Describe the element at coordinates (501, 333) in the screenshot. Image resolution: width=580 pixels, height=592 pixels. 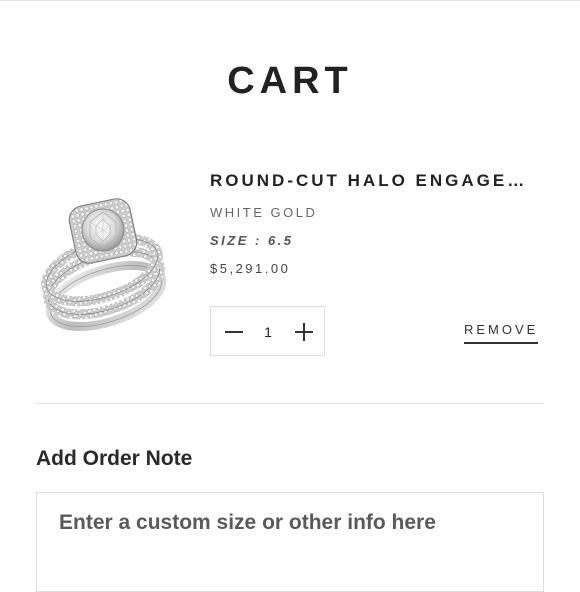
I see `remove-button: REMOVE` at that location.